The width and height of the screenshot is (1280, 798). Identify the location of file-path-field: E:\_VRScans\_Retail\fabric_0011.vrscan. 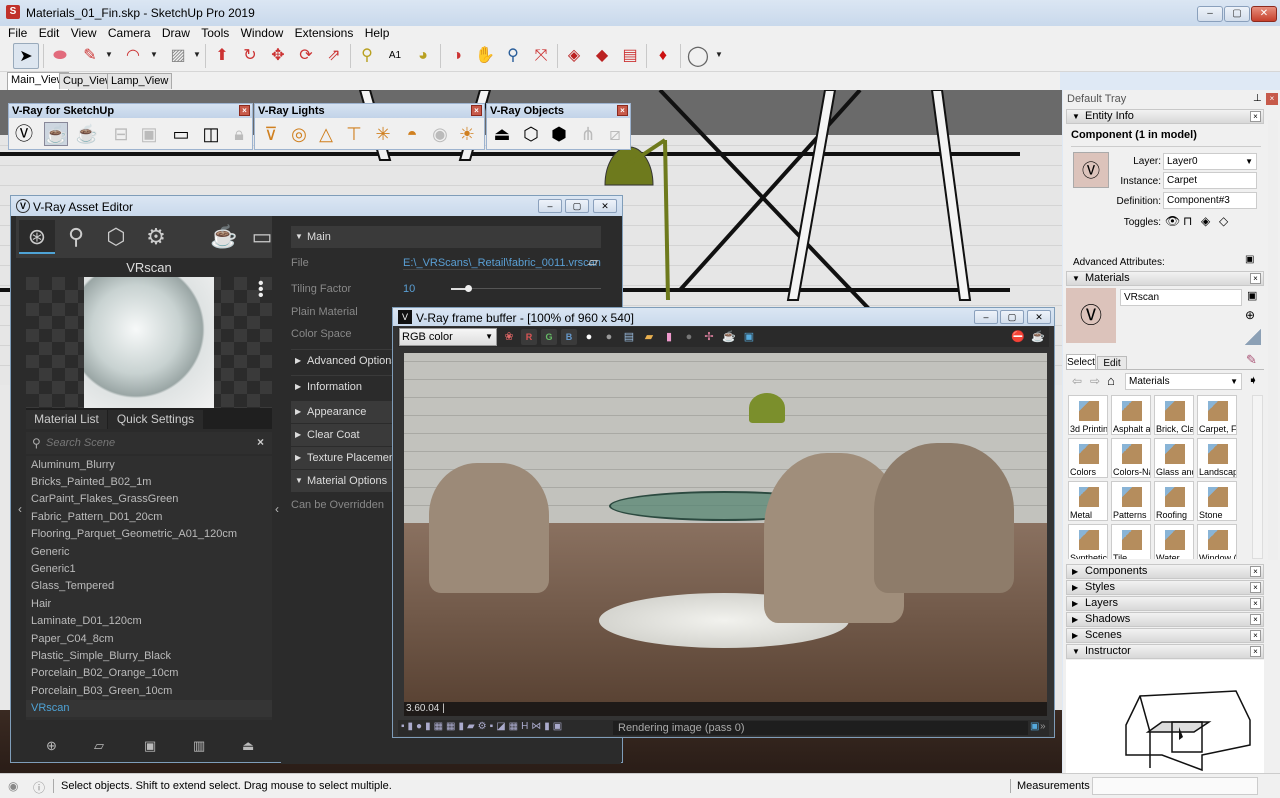
(502, 263).